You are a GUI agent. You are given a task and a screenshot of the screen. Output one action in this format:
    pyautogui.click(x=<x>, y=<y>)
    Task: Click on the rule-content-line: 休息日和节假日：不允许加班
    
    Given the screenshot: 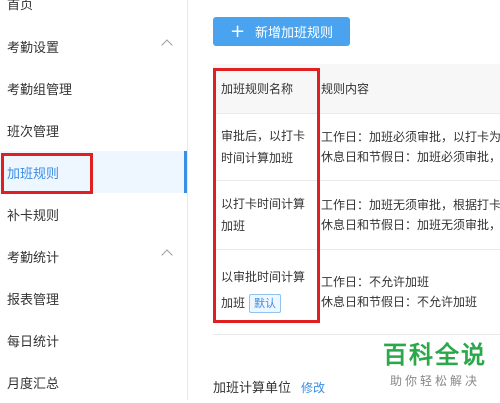 What is the action you would take?
    pyautogui.click(x=399, y=302)
    